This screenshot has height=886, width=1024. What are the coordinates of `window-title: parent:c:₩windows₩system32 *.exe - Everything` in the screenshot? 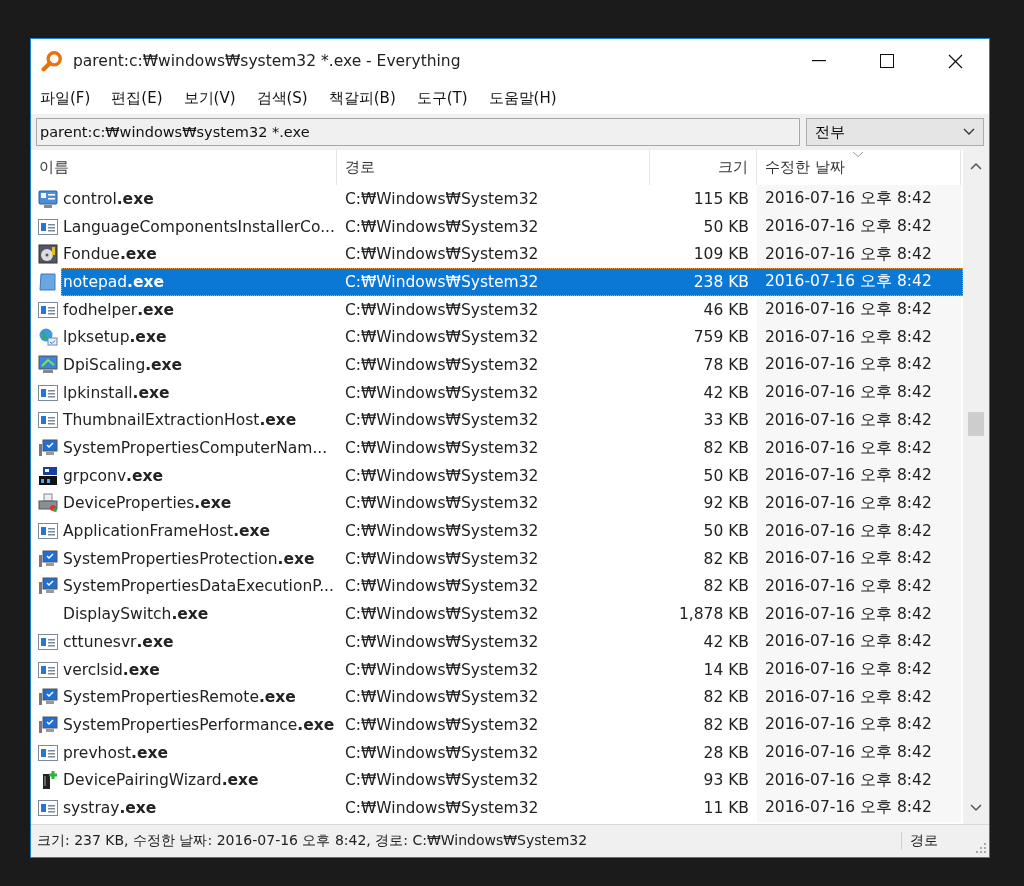 It's located at (267, 61).